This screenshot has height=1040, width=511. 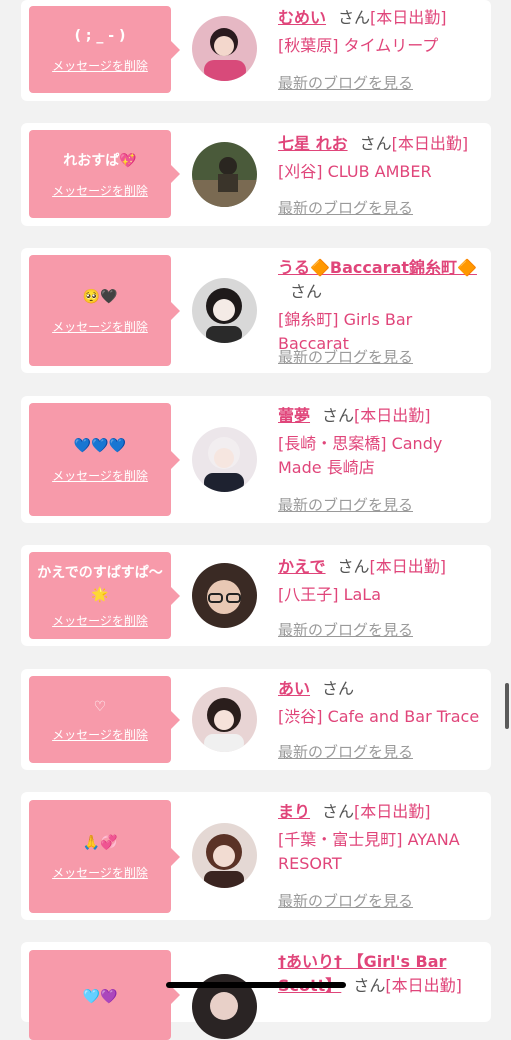 I want to click on message-text: れおすぱ💖, so click(x=100, y=160).